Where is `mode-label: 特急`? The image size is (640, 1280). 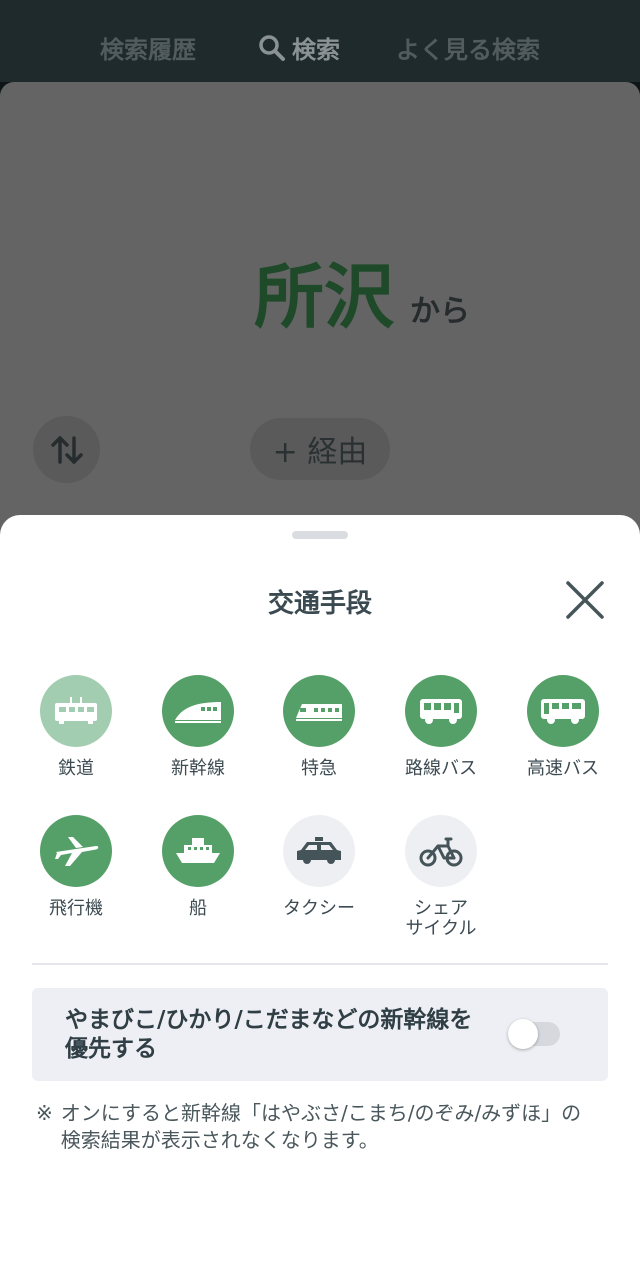
mode-label: 特急 is located at coordinates (319, 768).